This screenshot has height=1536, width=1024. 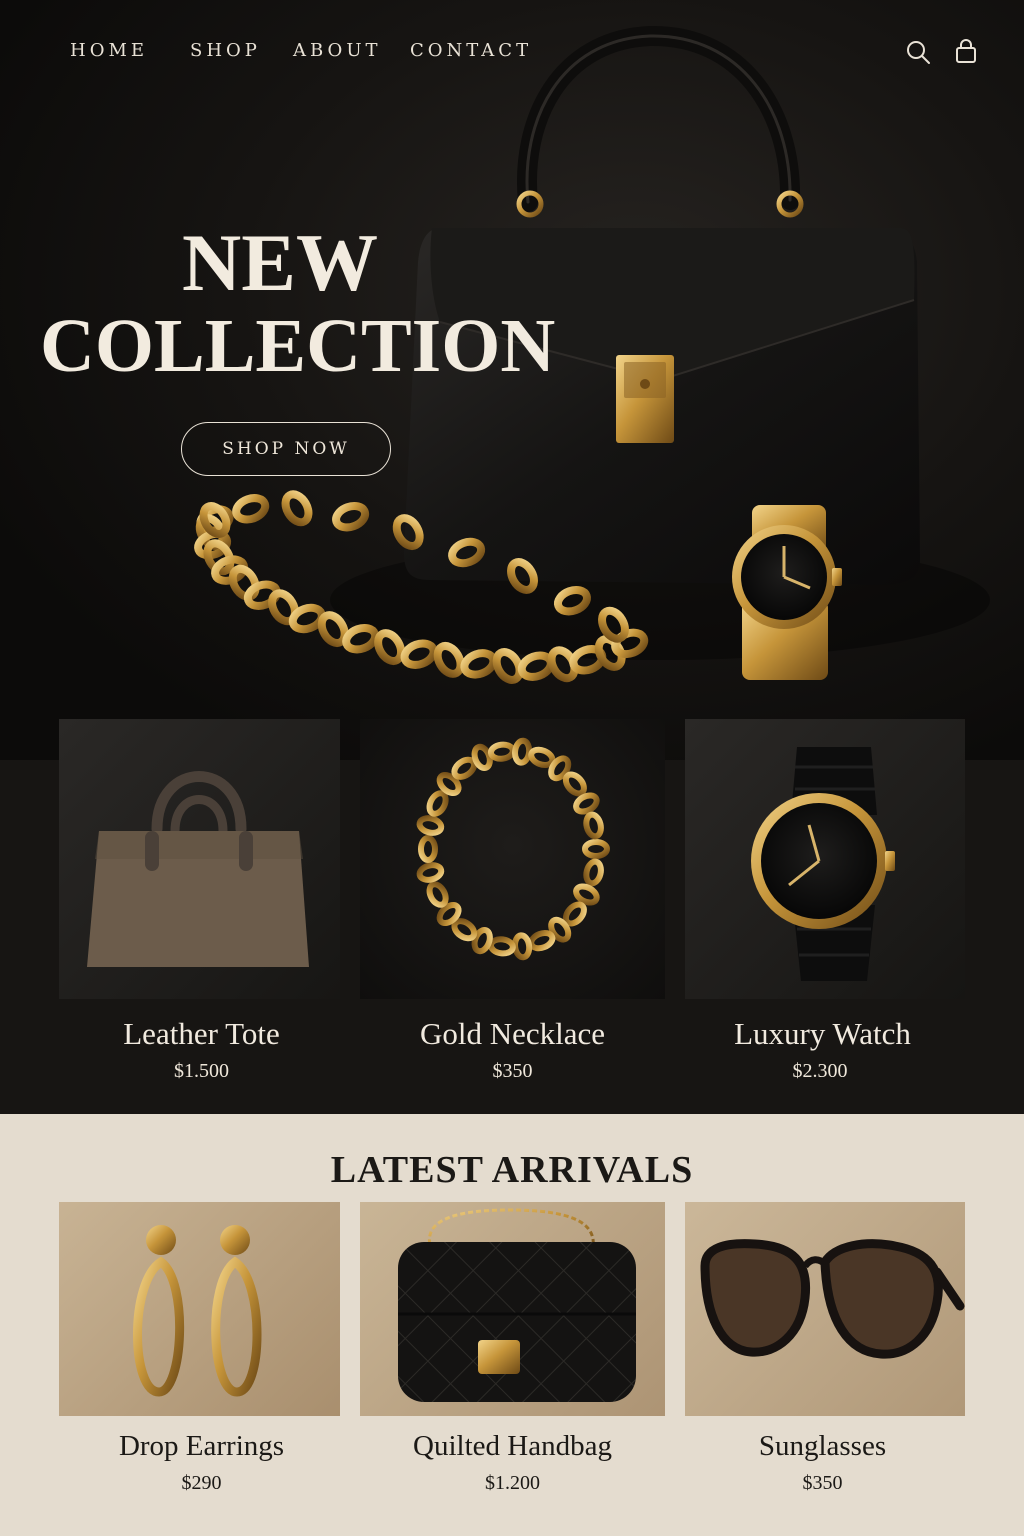 What do you see at coordinates (280, 262) in the screenshot?
I see `hero-title-line1: NEW` at bounding box center [280, 262].